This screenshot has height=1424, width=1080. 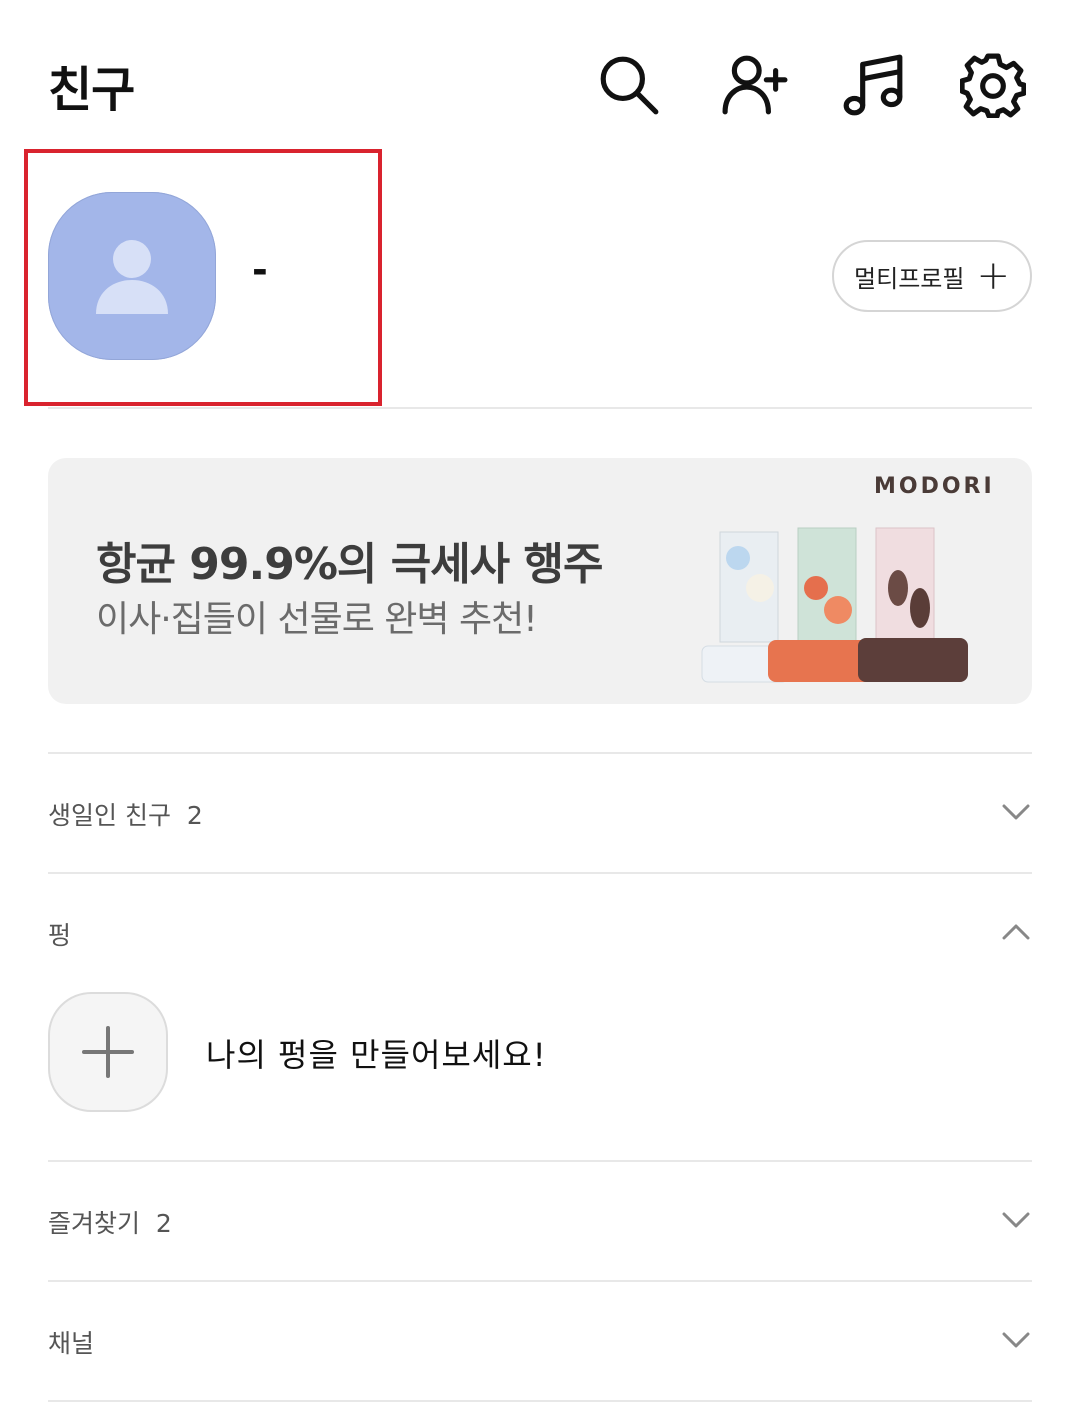 I want to click on section-pung-label: 펑, so click(x=60, y=935).